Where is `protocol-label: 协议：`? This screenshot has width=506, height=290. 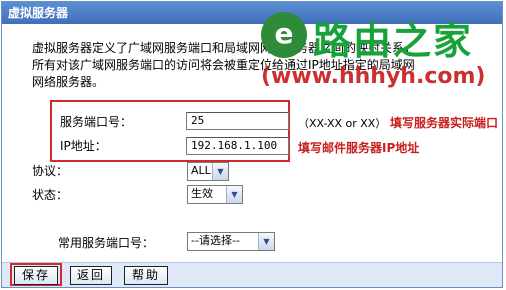
protocol-label: 协议： is located at coordinates (50, 171).